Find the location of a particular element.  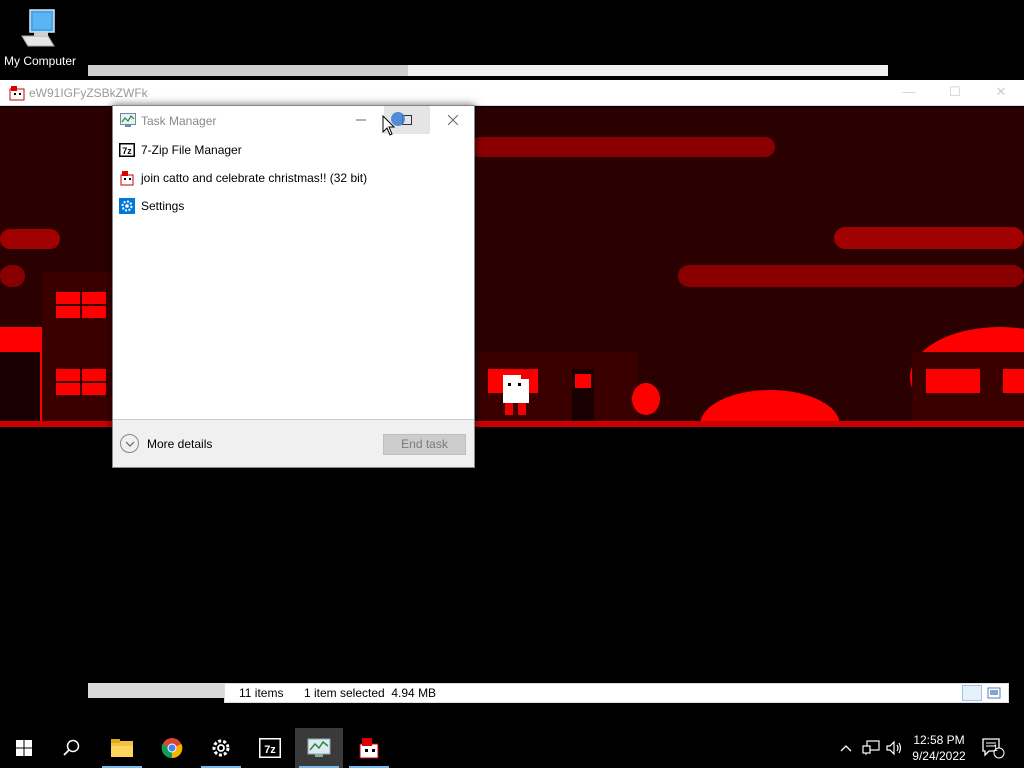

details-view-icon is located at coordinates (972, 693).